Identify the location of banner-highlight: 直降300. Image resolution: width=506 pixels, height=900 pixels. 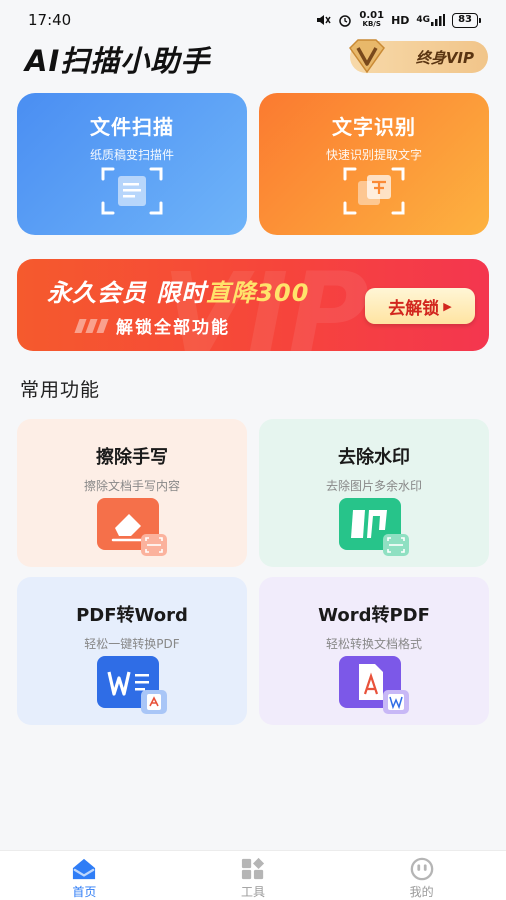
(258, 293).